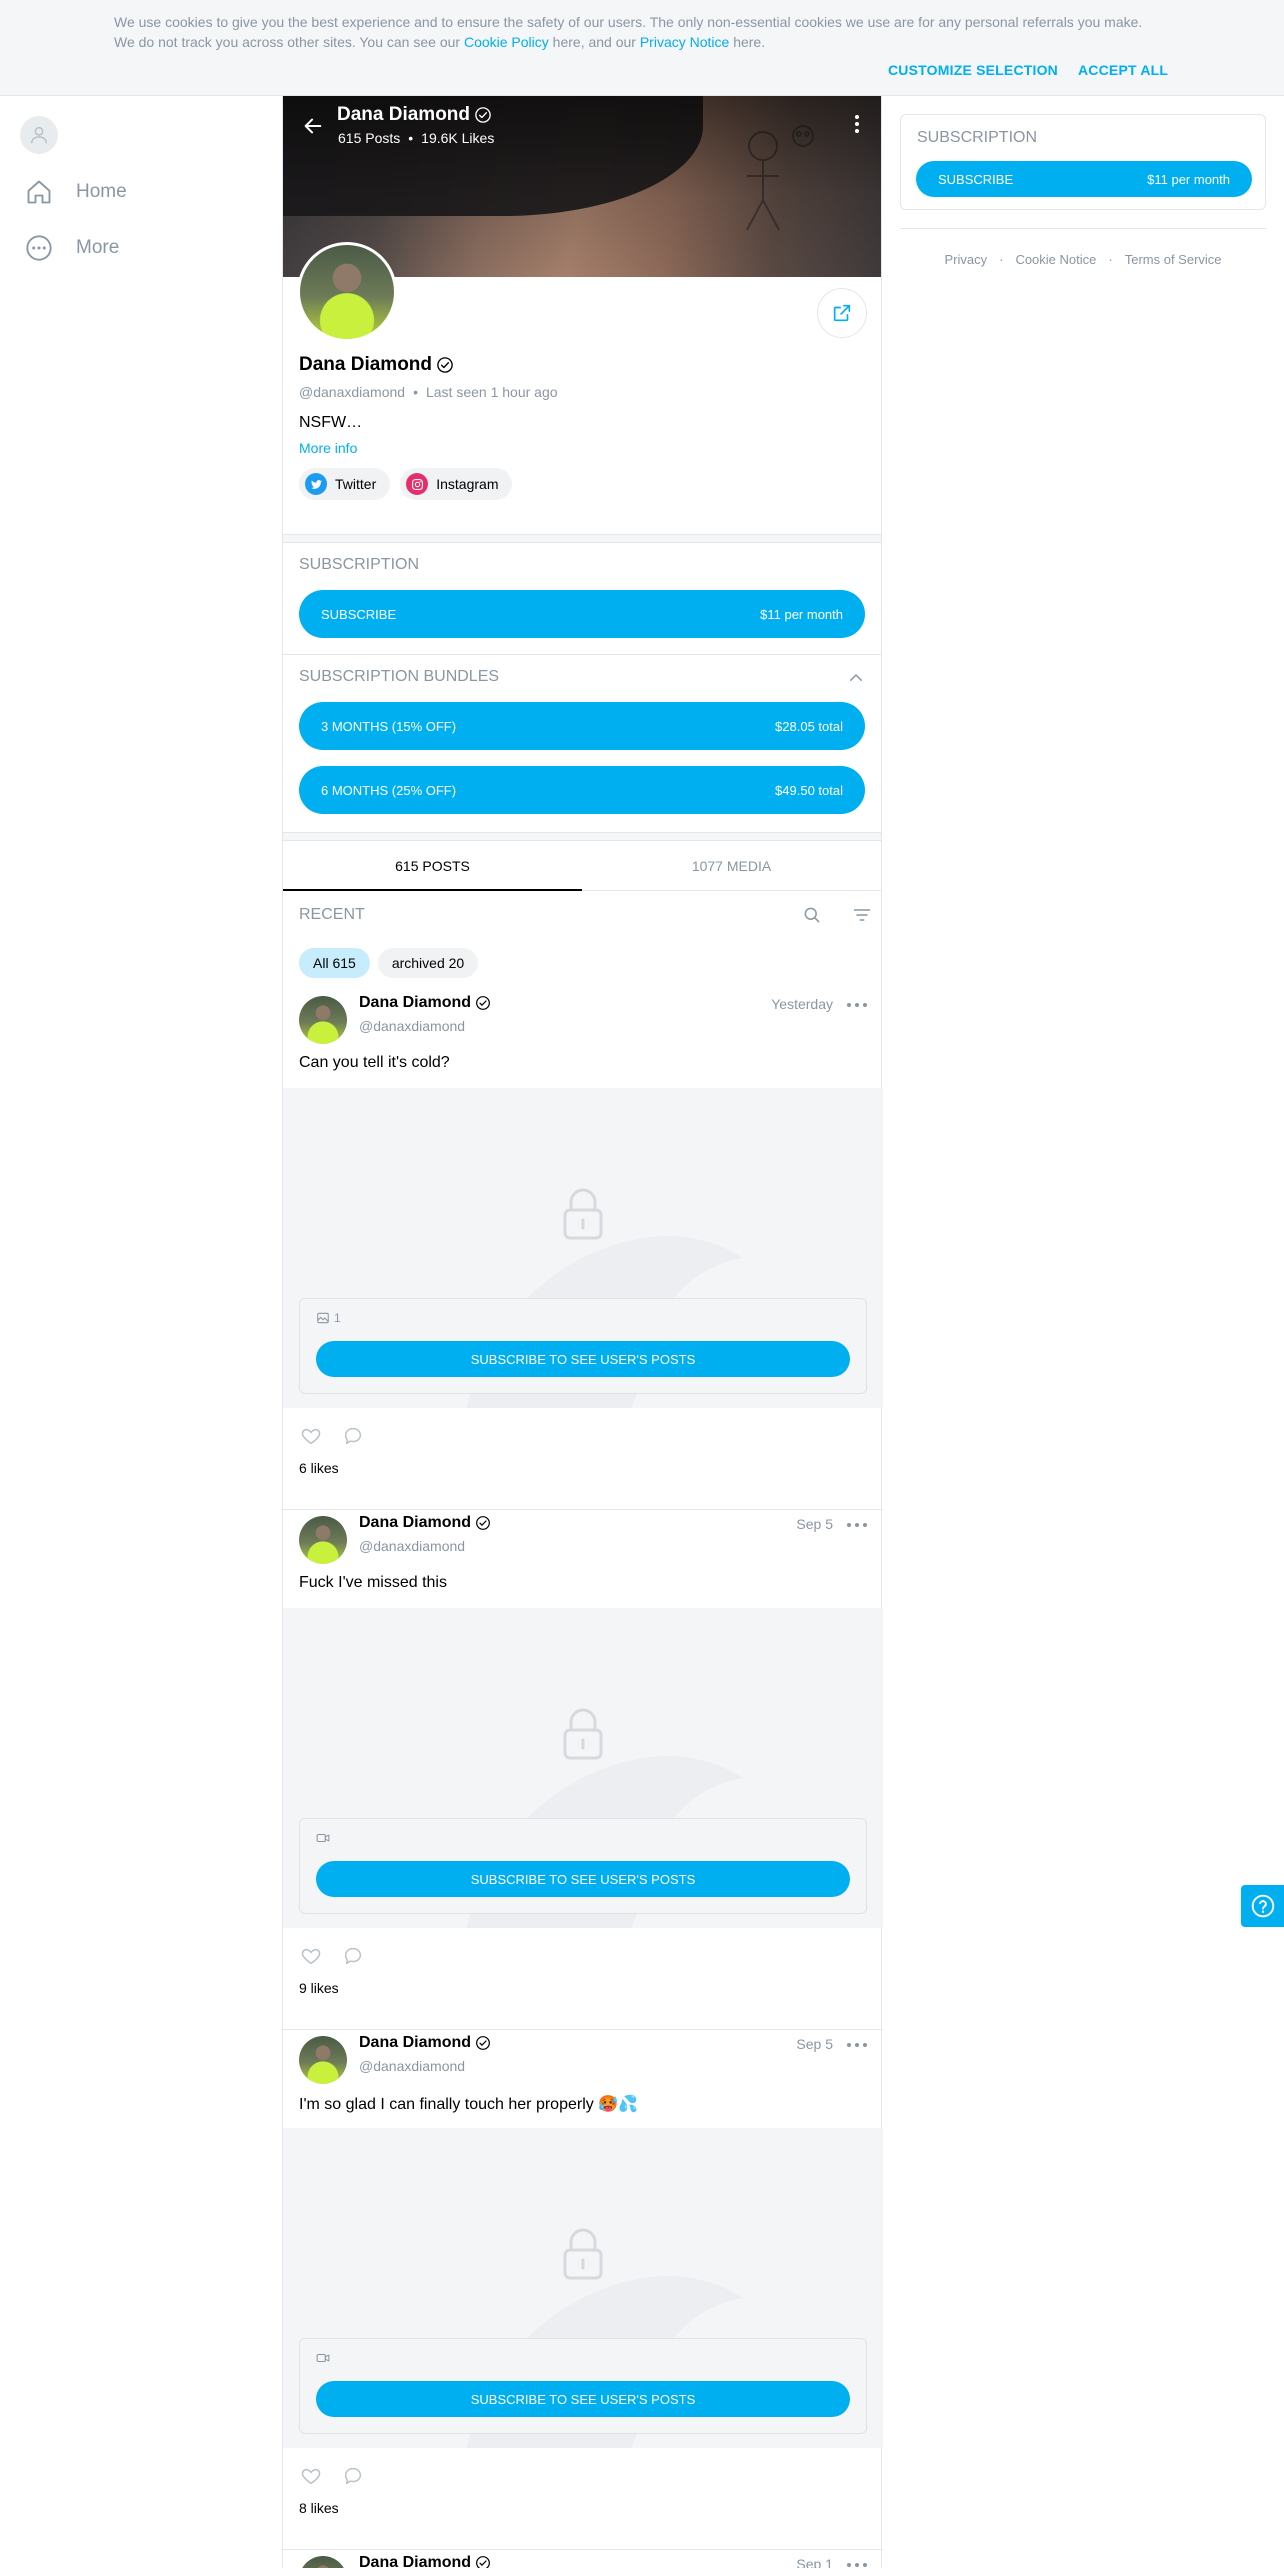 The image size is (1284, 2568). I want to click on filter-archived: archived 20, so click(428, 963).